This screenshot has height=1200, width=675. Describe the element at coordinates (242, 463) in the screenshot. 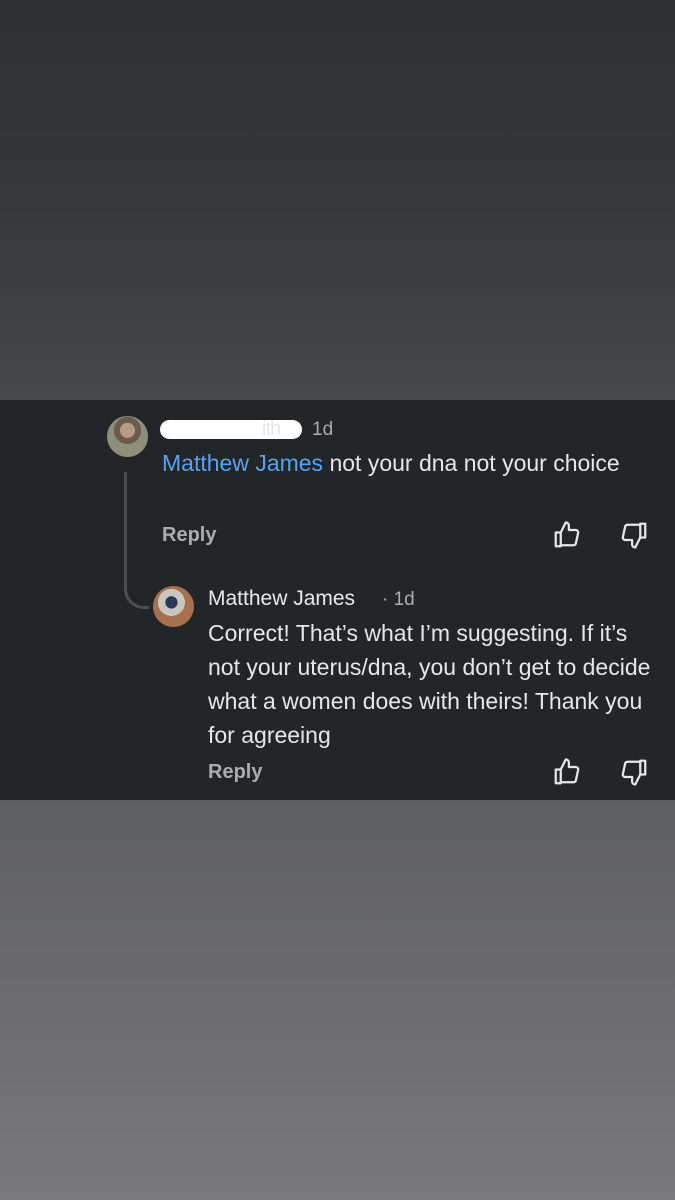

I see `user-mention-link: Matthew James` at that location.